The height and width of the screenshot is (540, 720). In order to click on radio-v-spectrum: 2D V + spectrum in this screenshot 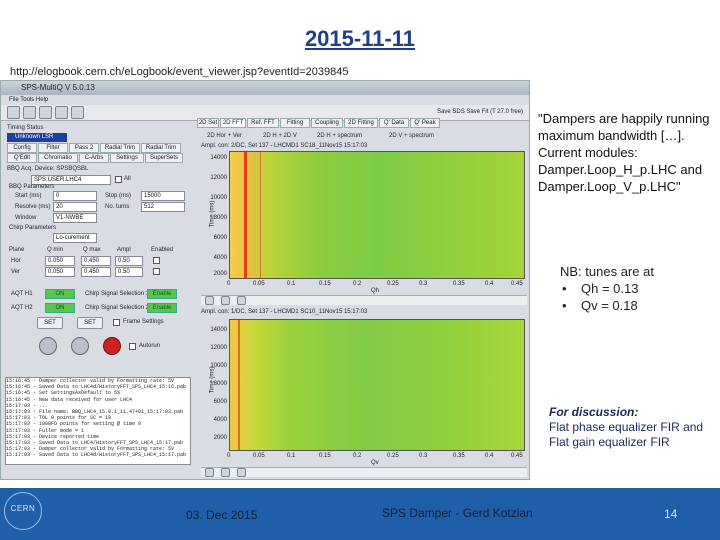, I will do `click(411, 136)`.